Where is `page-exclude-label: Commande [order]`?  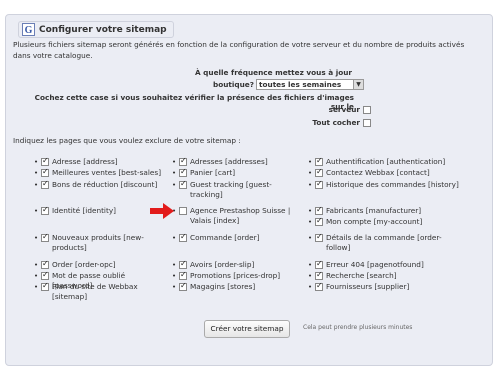 page-exclude-label: Commande [order] is located at coordinates (225, 237).